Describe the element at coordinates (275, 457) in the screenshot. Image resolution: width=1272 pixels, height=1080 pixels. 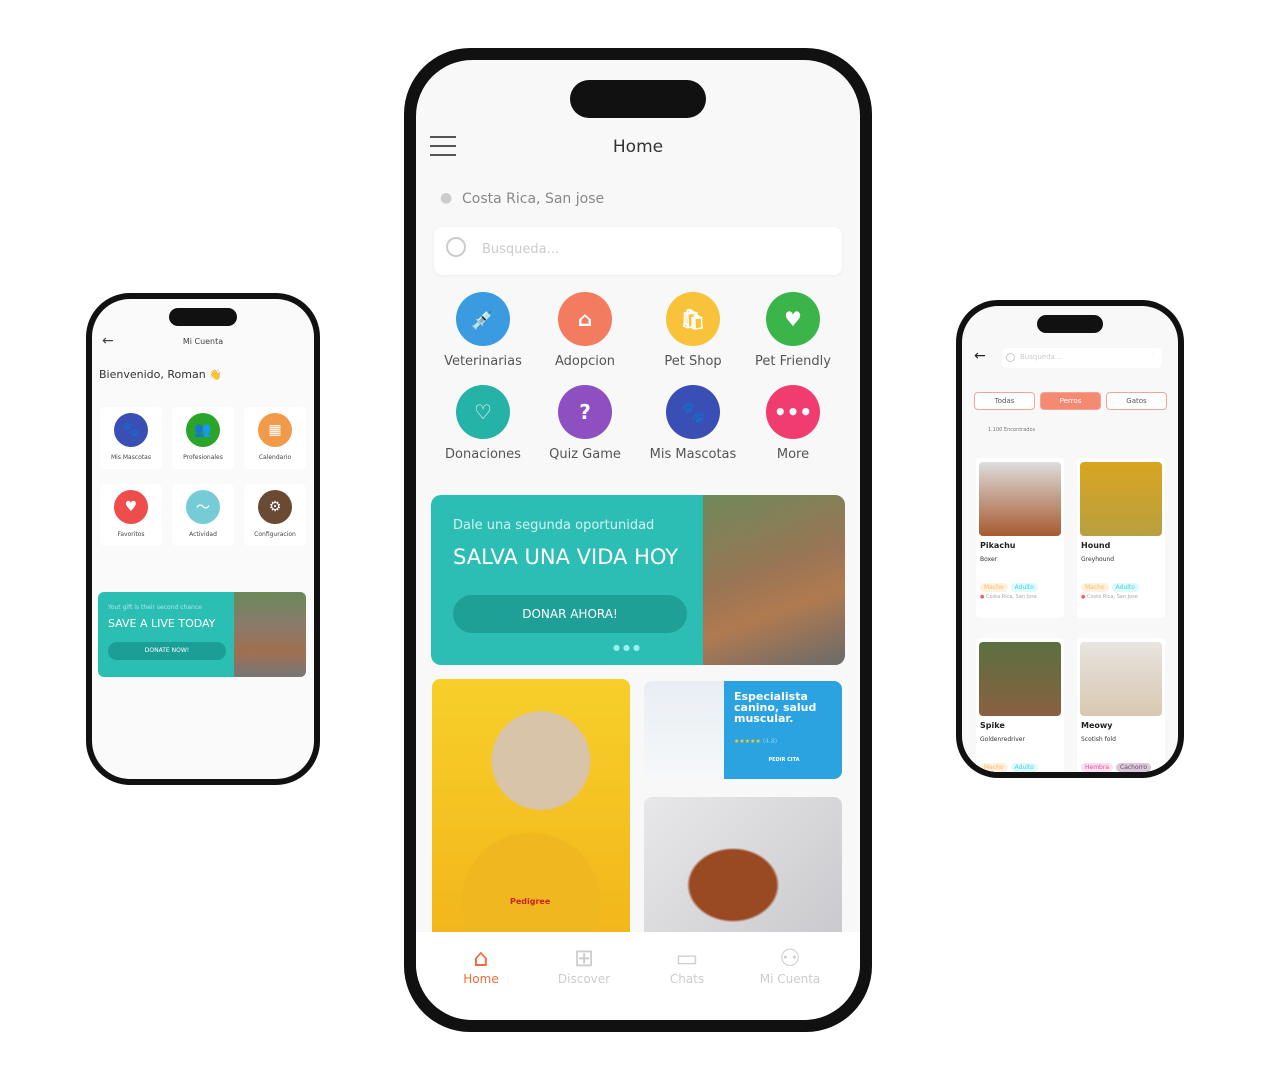
I see `tile-label: Calendario` at that location.